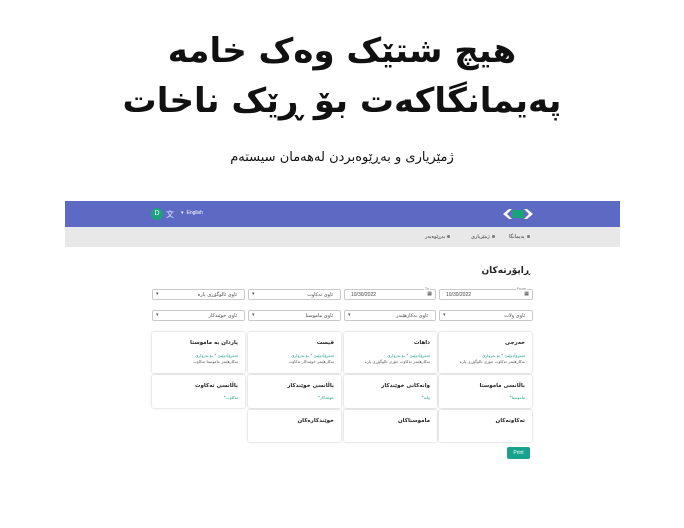  What do you see at coordinates (342, 157) in the screenshot?
I see `hero-subtitle: ژمێریاری و بەڕێوەبردن لەهەمان سیستەم` at bounding box center [342, 157].